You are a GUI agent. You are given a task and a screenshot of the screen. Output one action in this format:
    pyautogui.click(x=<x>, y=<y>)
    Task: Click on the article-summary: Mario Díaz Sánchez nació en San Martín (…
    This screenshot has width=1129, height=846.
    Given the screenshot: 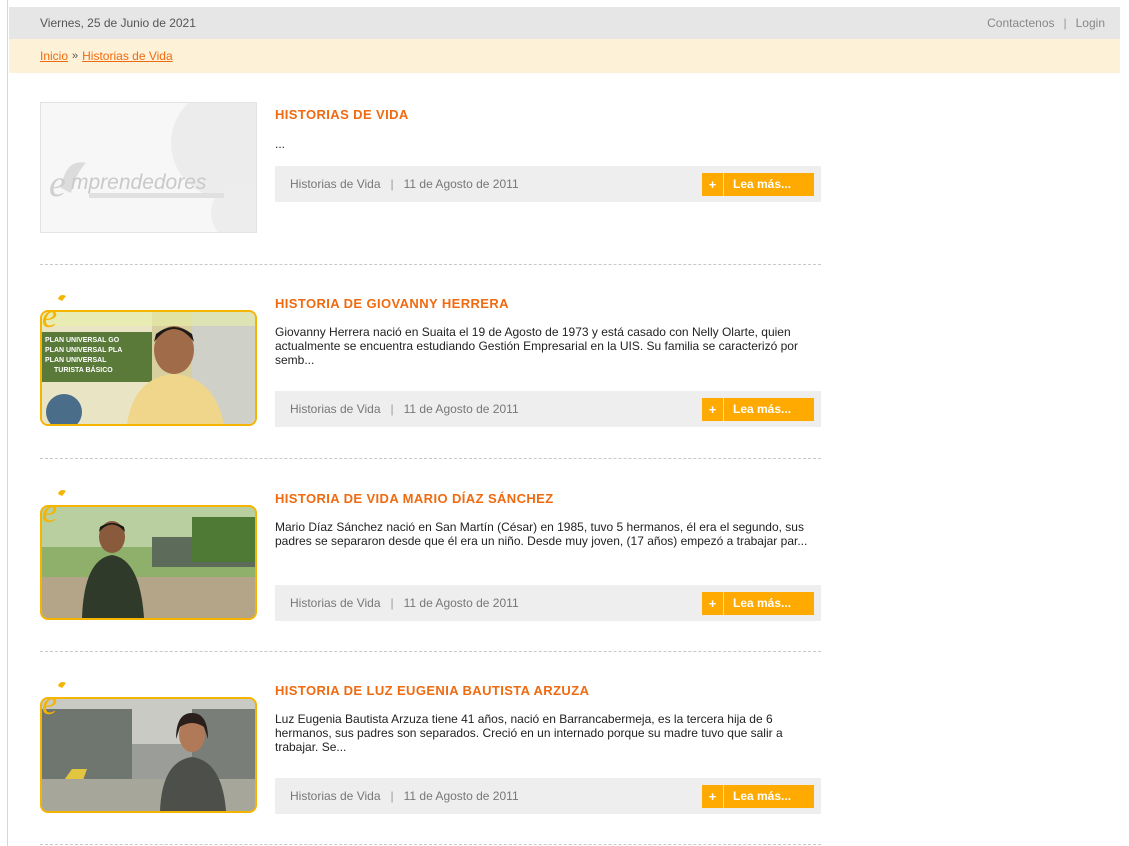 What is the action you would take?
    pyautogui.click(x=541, y=534)
    